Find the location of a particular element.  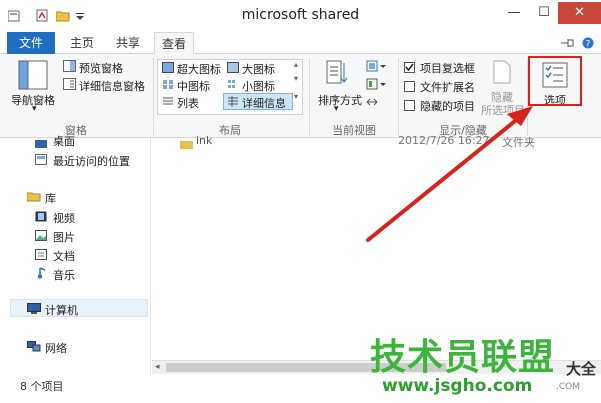

watermark-url: www.jsgho.com is located at coordinates (457, 386).